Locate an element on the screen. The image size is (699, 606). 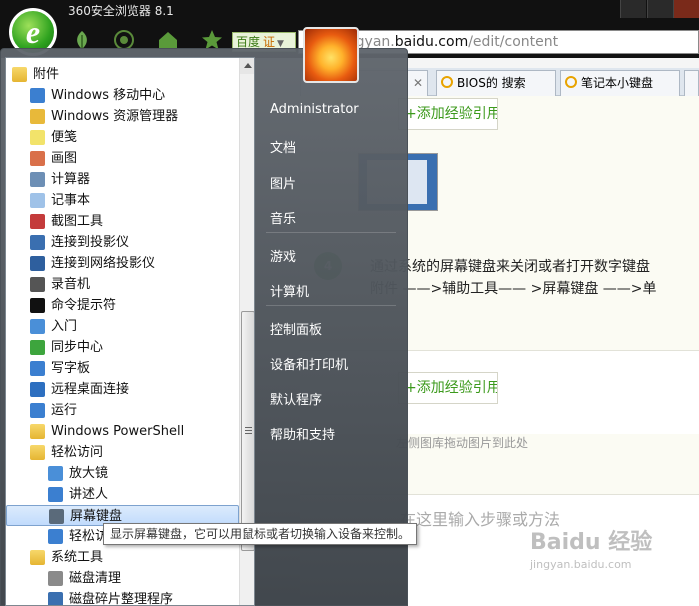
program-item-label: 讲述人 is located at coordinates (89, 494).